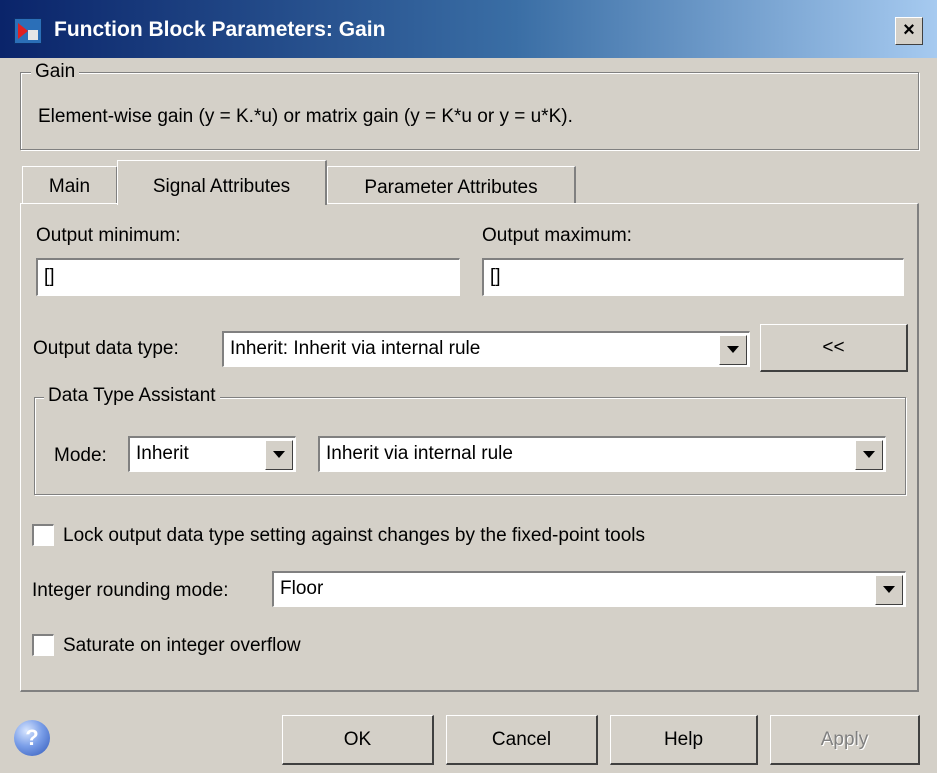  Describe the element at coordinates (589, 589) in the screenshot. I see `integer-rounding-mode-select: Floor` at that location.